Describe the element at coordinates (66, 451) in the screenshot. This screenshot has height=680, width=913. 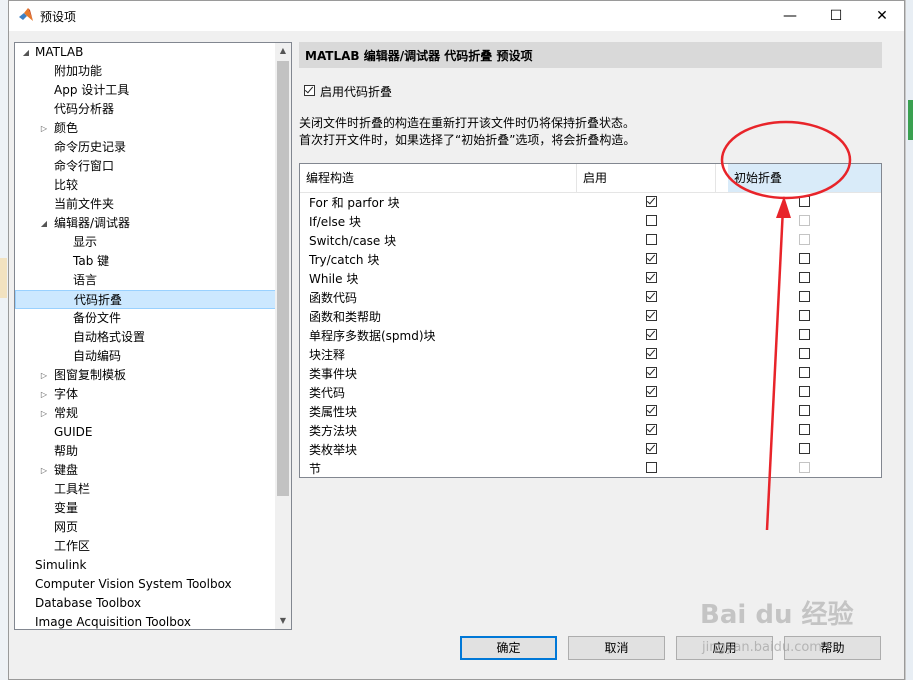
I see `tree-item-label: 帮助` at that location.